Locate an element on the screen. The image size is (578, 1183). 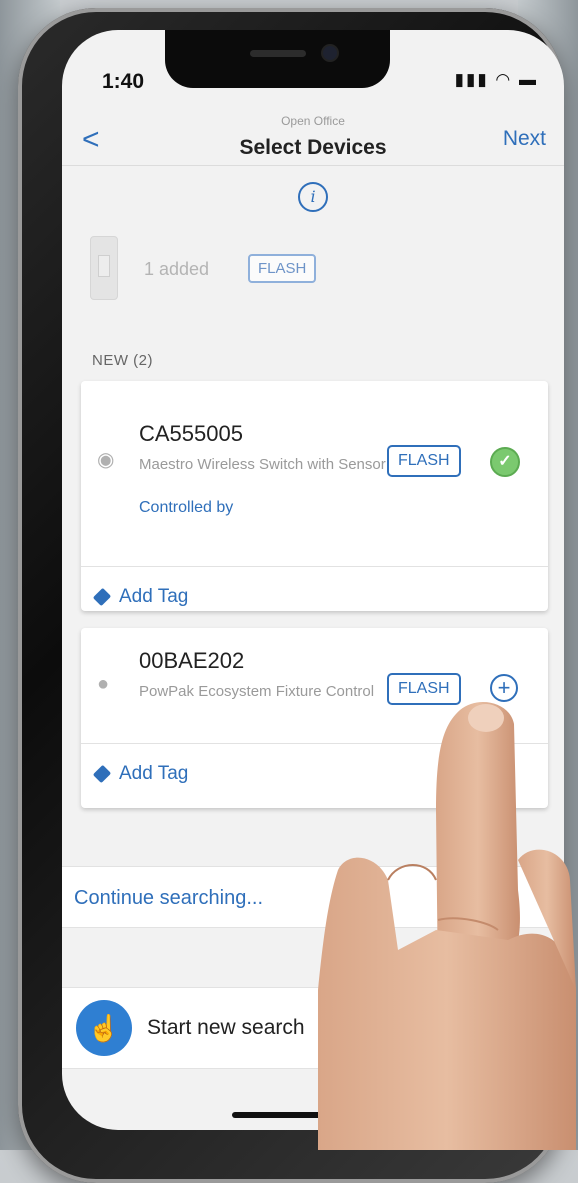
check-icon: ✓ is located at coordinates (505, 462).